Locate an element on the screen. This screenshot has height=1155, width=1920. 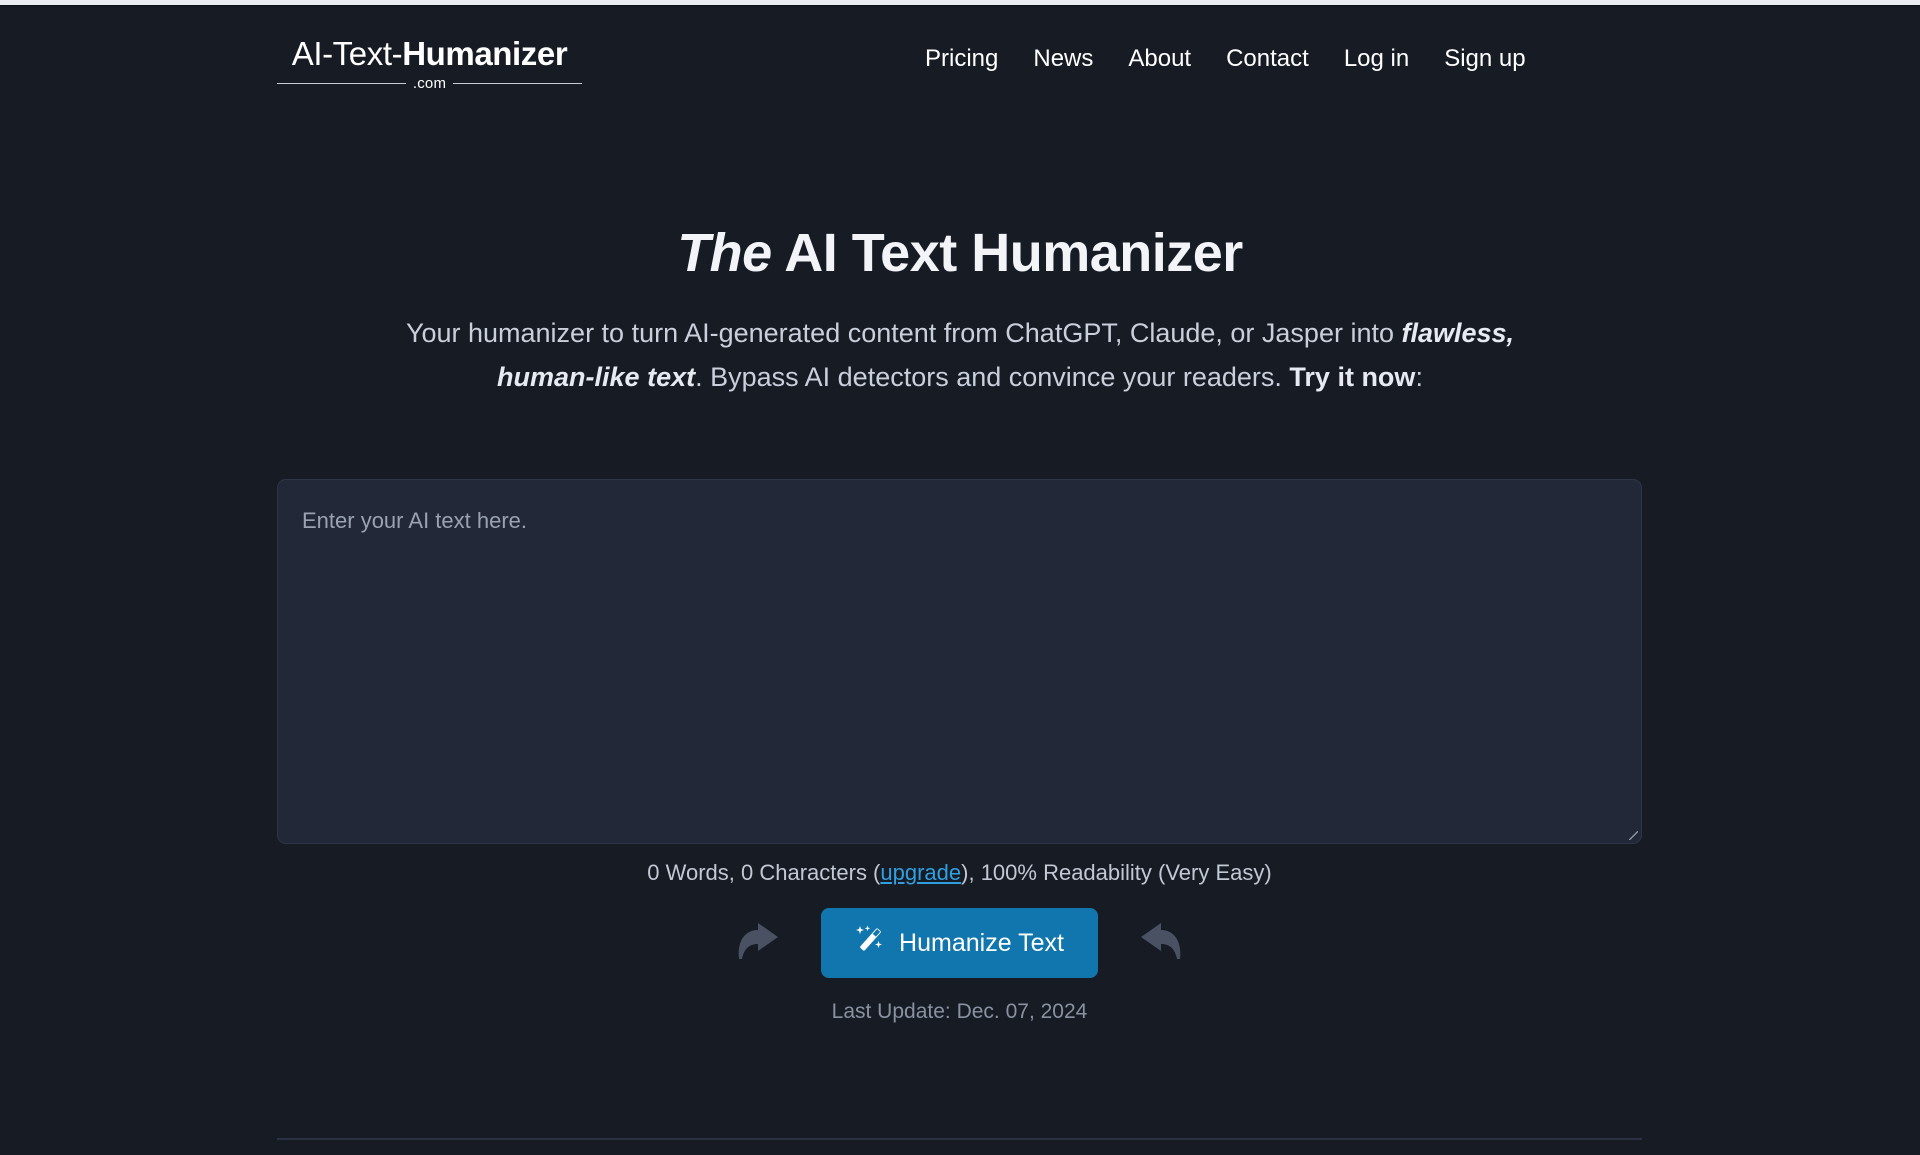
page-title-italic-word: The is located at coordinates (724, 253).